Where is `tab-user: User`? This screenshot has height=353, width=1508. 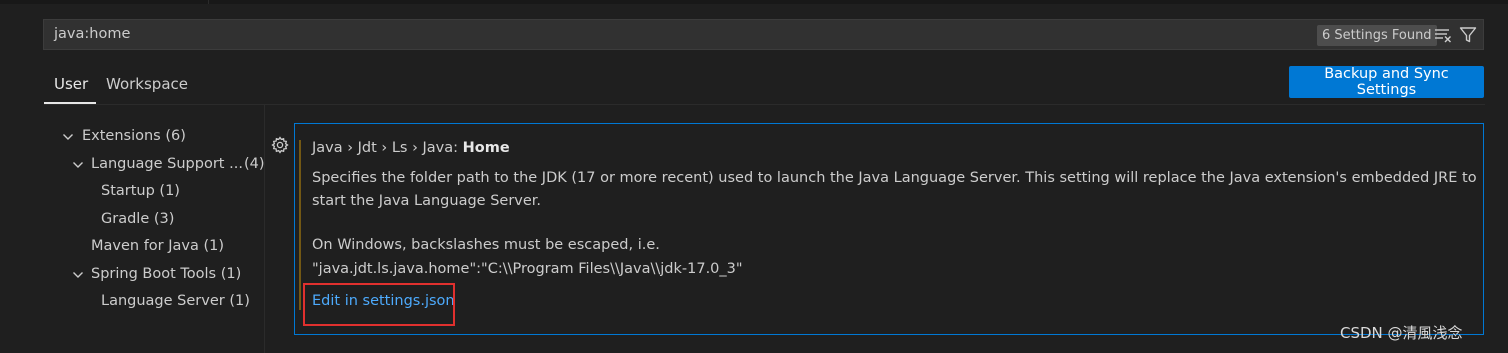
tab-user: User is located at coordinates (71, 84).